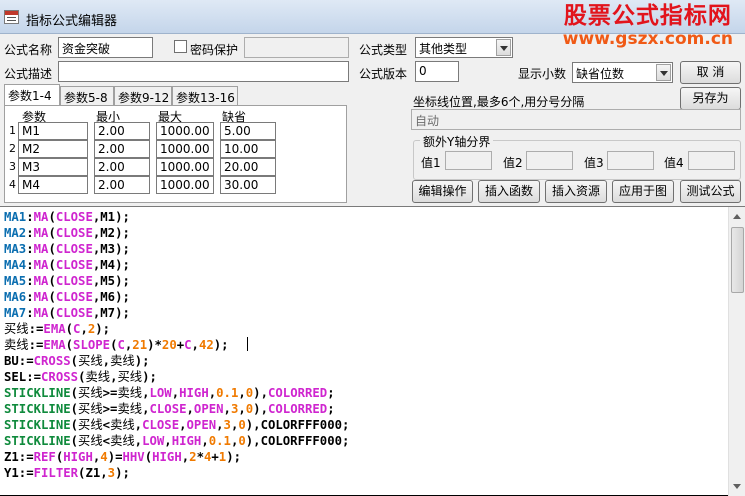 The image size is (745, 496). I want to click on password-input, so click(296, 47).